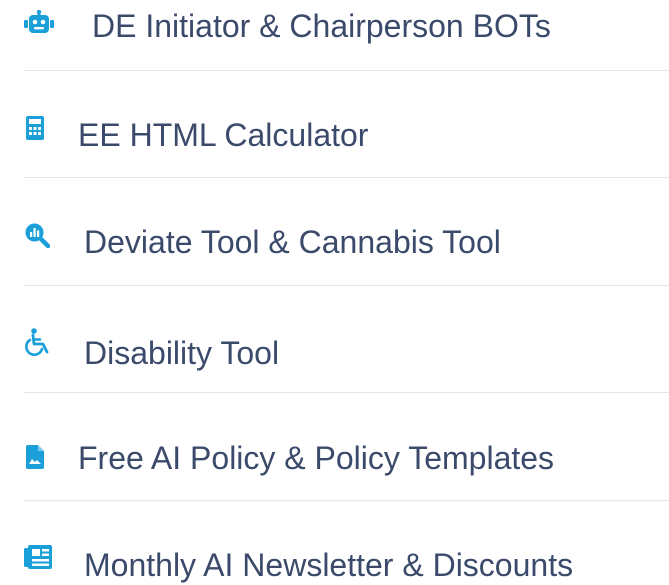 The height and width of the screenshot is (585, 669). I want to click on calculator-icon, so click(35, 128).